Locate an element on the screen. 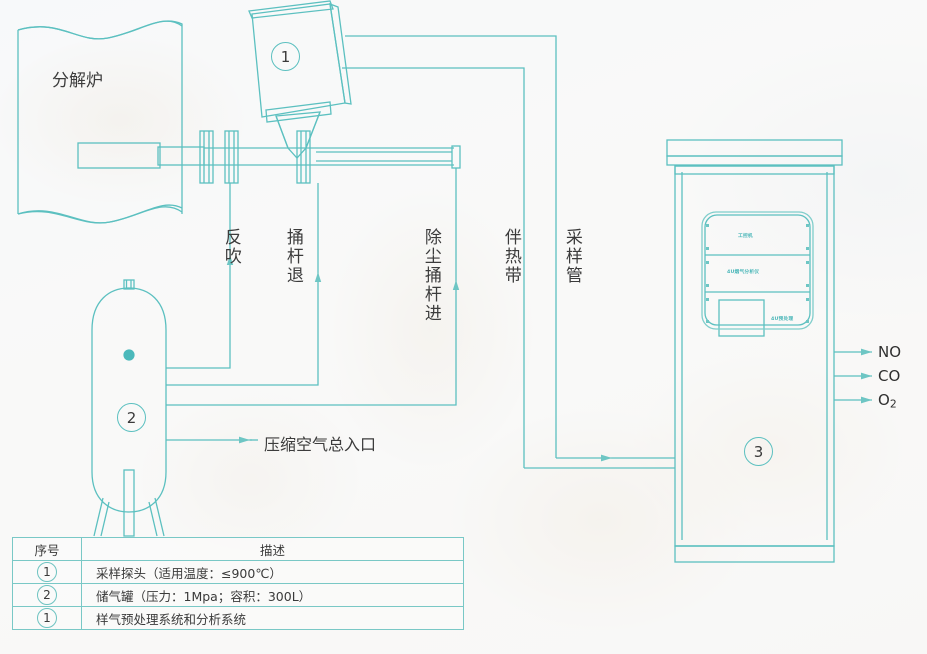  legend-number-badge: 2 is located at coordinates (47, 595).